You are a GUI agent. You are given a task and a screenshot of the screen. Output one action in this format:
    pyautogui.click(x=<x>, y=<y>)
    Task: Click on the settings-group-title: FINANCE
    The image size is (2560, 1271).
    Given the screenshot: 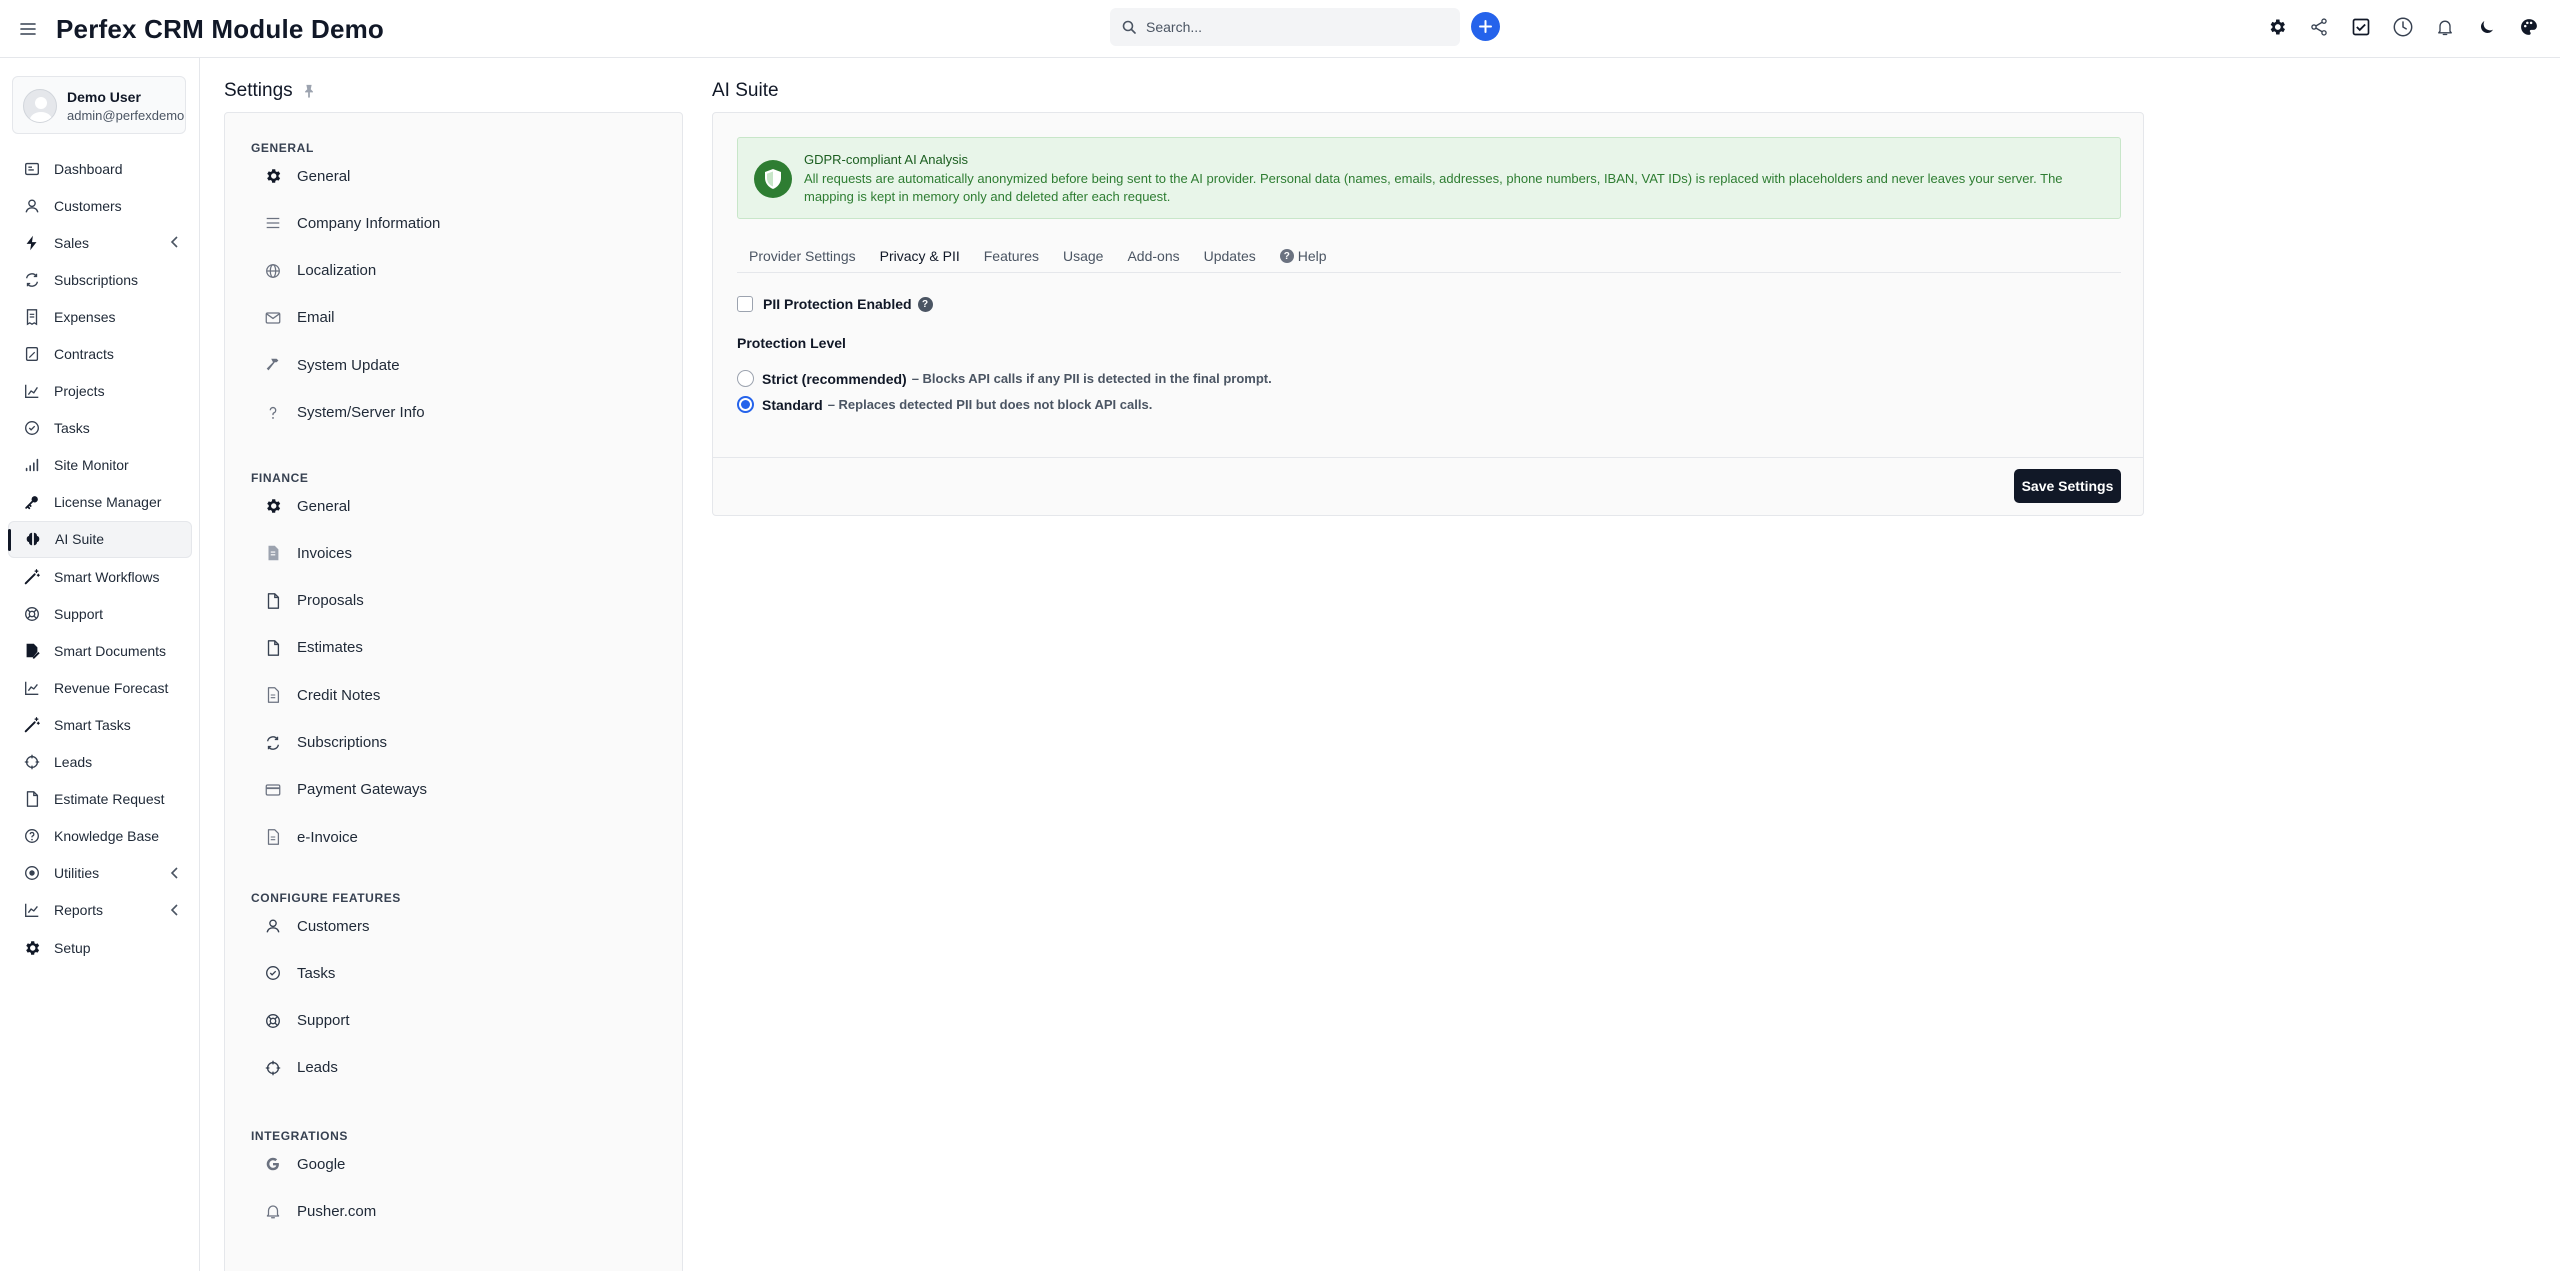 What is the action you would take?
    pyautogui.click(x=280, y=478)
    